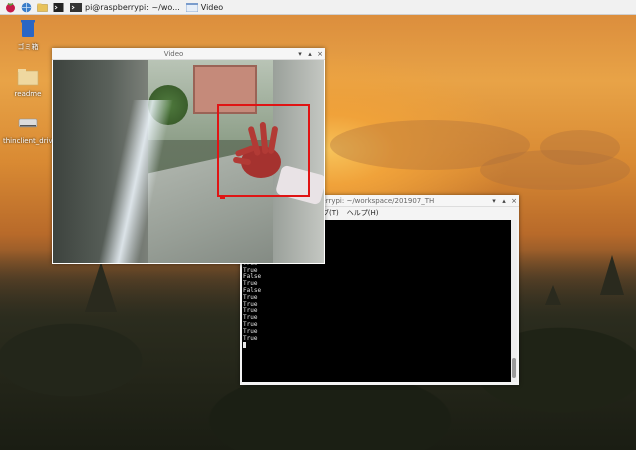 The image size is (636, 450). Describe the element at coordinates (191, 7) in the screenshot. I see `window-icon` at that location.